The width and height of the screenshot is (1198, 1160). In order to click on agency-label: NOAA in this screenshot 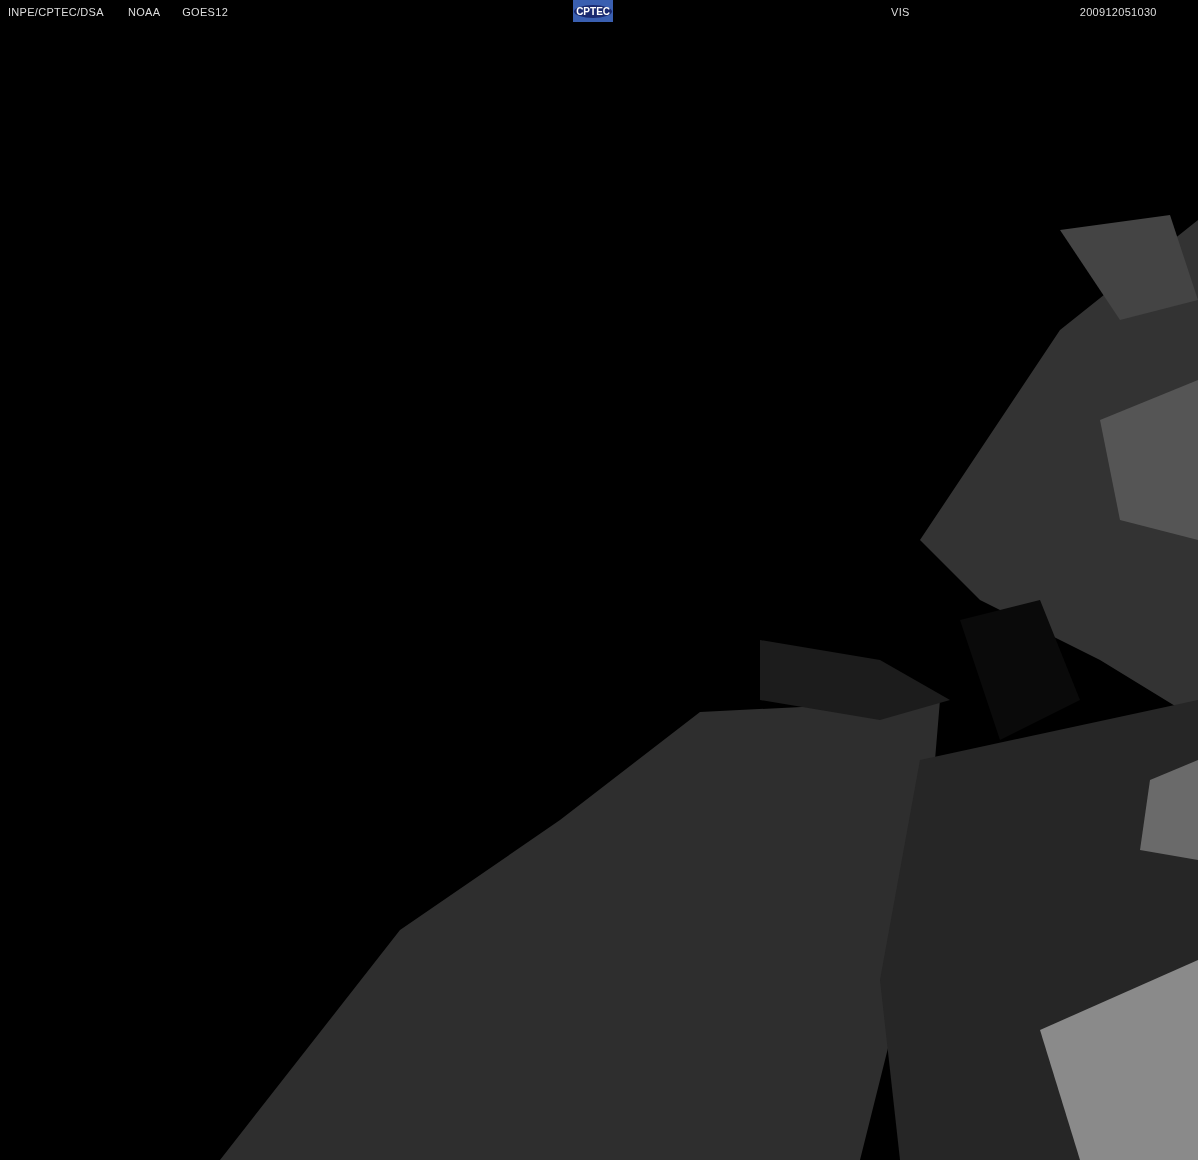, I will do `click(144, 12)`.